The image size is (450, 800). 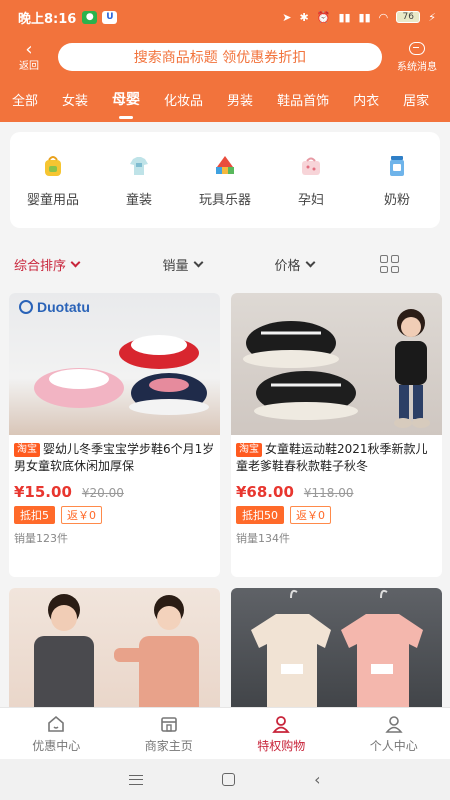 What do you see at coordinates (311, 166) in the screenshot?
I see `maternity-bag-icon` at bounding box center [311, 166].